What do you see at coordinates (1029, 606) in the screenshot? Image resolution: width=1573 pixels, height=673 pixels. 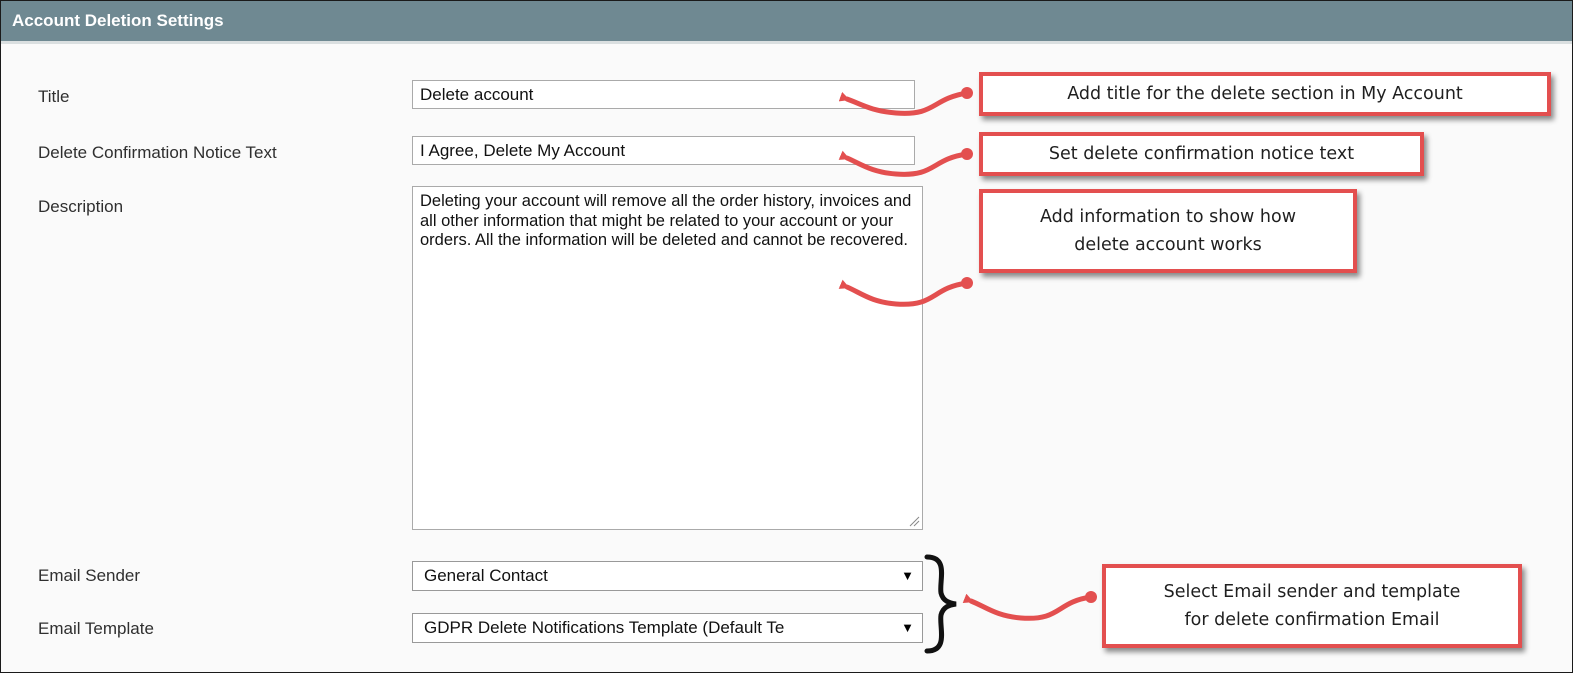 I see `arrow-email` at bounding box center [1029, 606].